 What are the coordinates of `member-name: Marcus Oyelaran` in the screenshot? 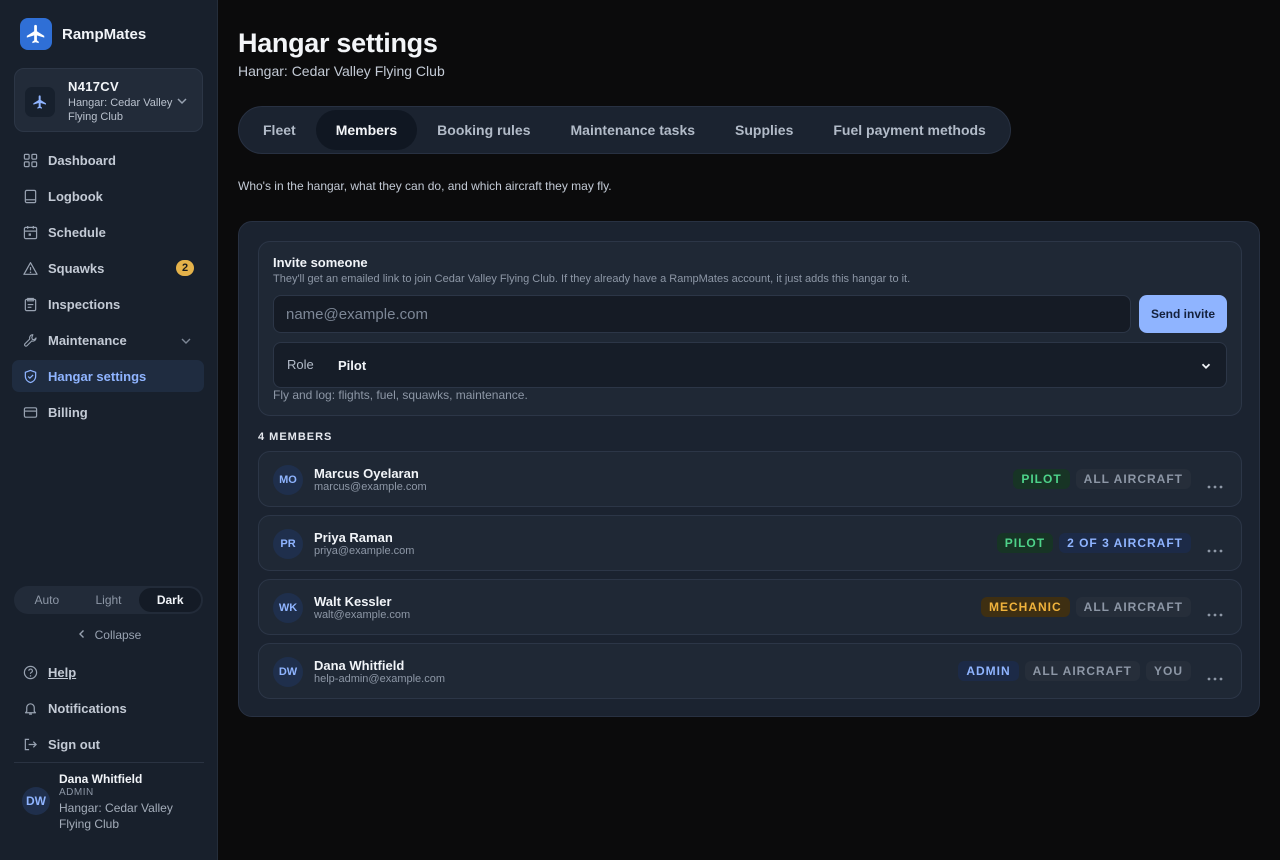 It's located at (366, 473).